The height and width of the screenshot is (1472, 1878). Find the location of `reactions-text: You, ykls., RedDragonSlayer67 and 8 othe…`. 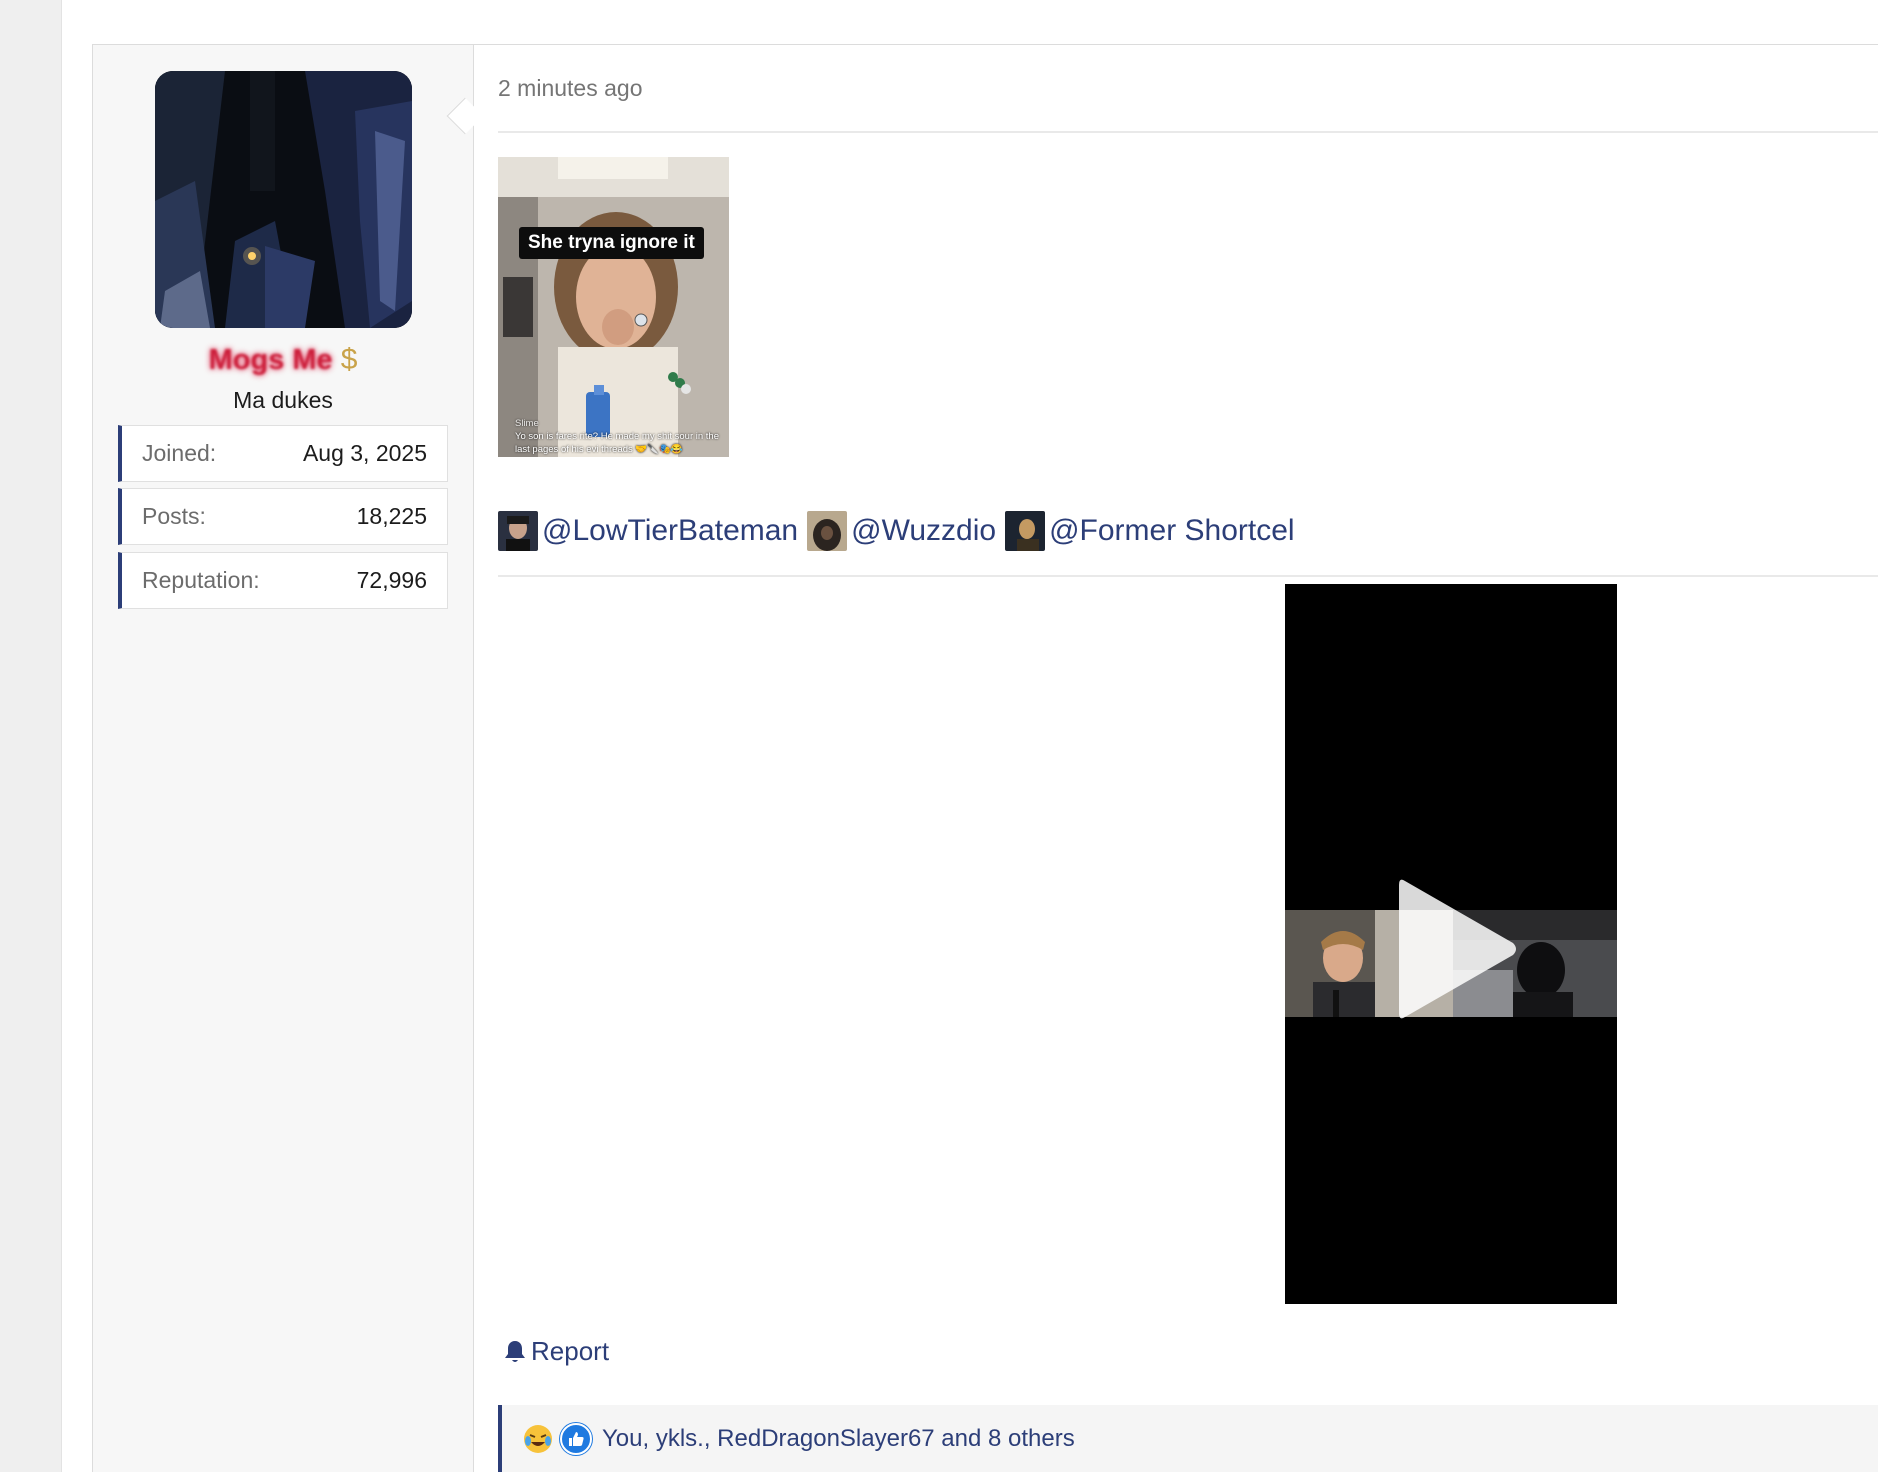

reactions-text: You, ykls., RedDragonSlayer67 and 8 othe… is located at coordinates (838, 1439).